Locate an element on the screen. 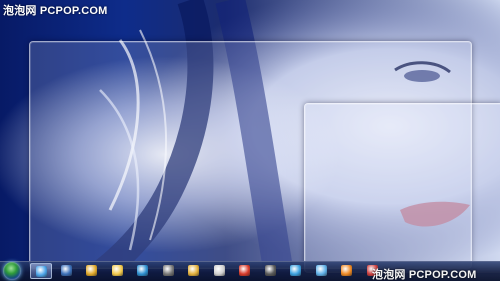 The height and width of the screenshot is (281, 500). orange-app-icon is located at coordinates (346, 270).